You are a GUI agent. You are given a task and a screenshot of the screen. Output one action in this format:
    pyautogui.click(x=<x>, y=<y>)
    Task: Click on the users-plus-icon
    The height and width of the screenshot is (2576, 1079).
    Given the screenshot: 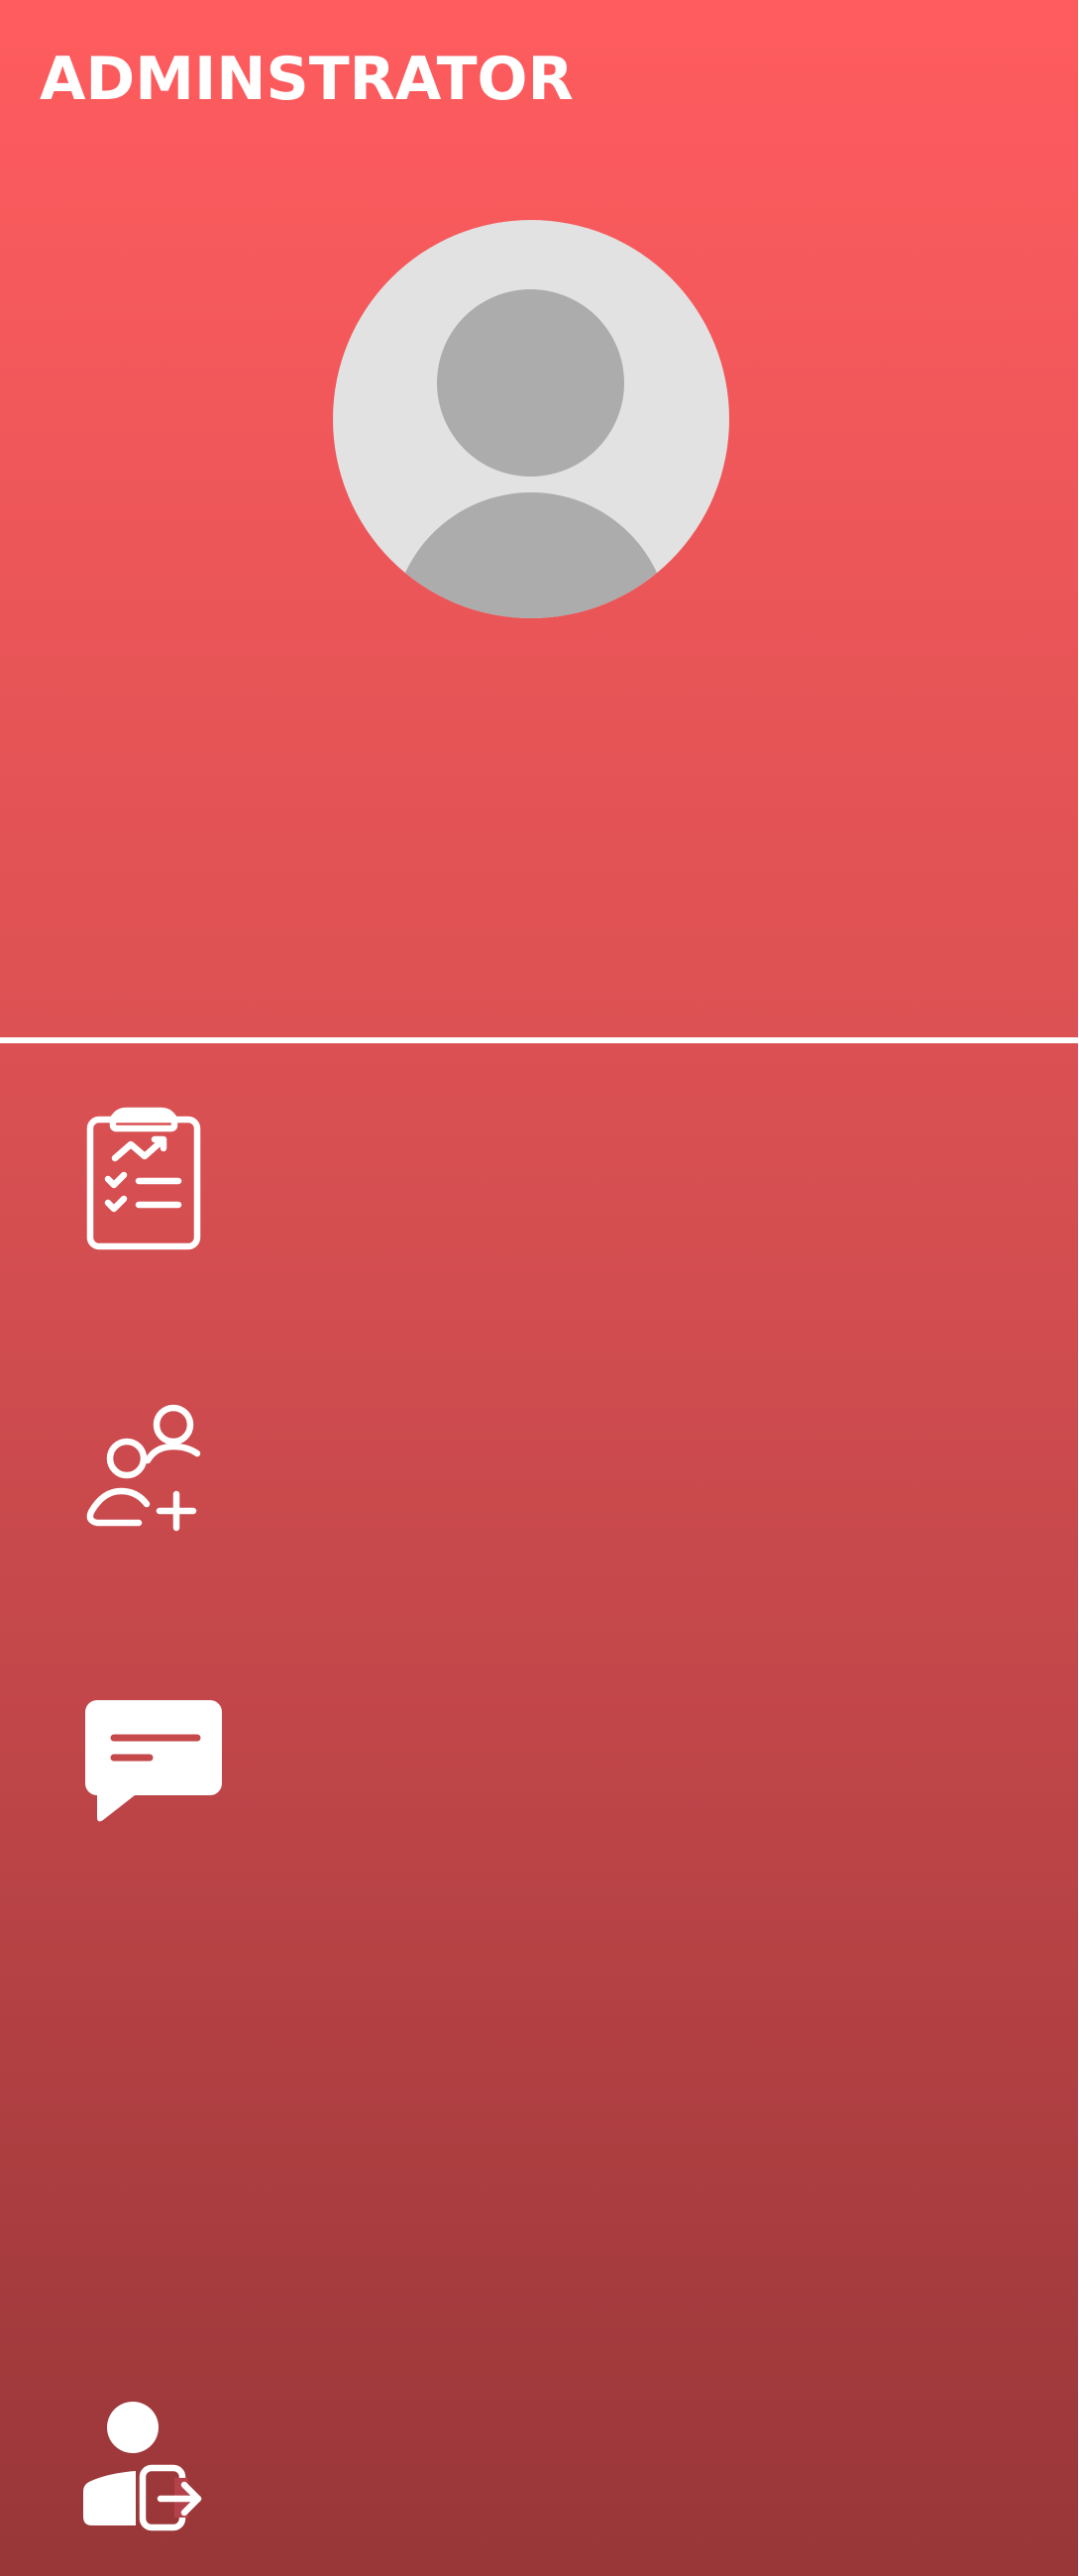 What is the action you would take?
    pyautogui.click(x=148, y=1478)
    